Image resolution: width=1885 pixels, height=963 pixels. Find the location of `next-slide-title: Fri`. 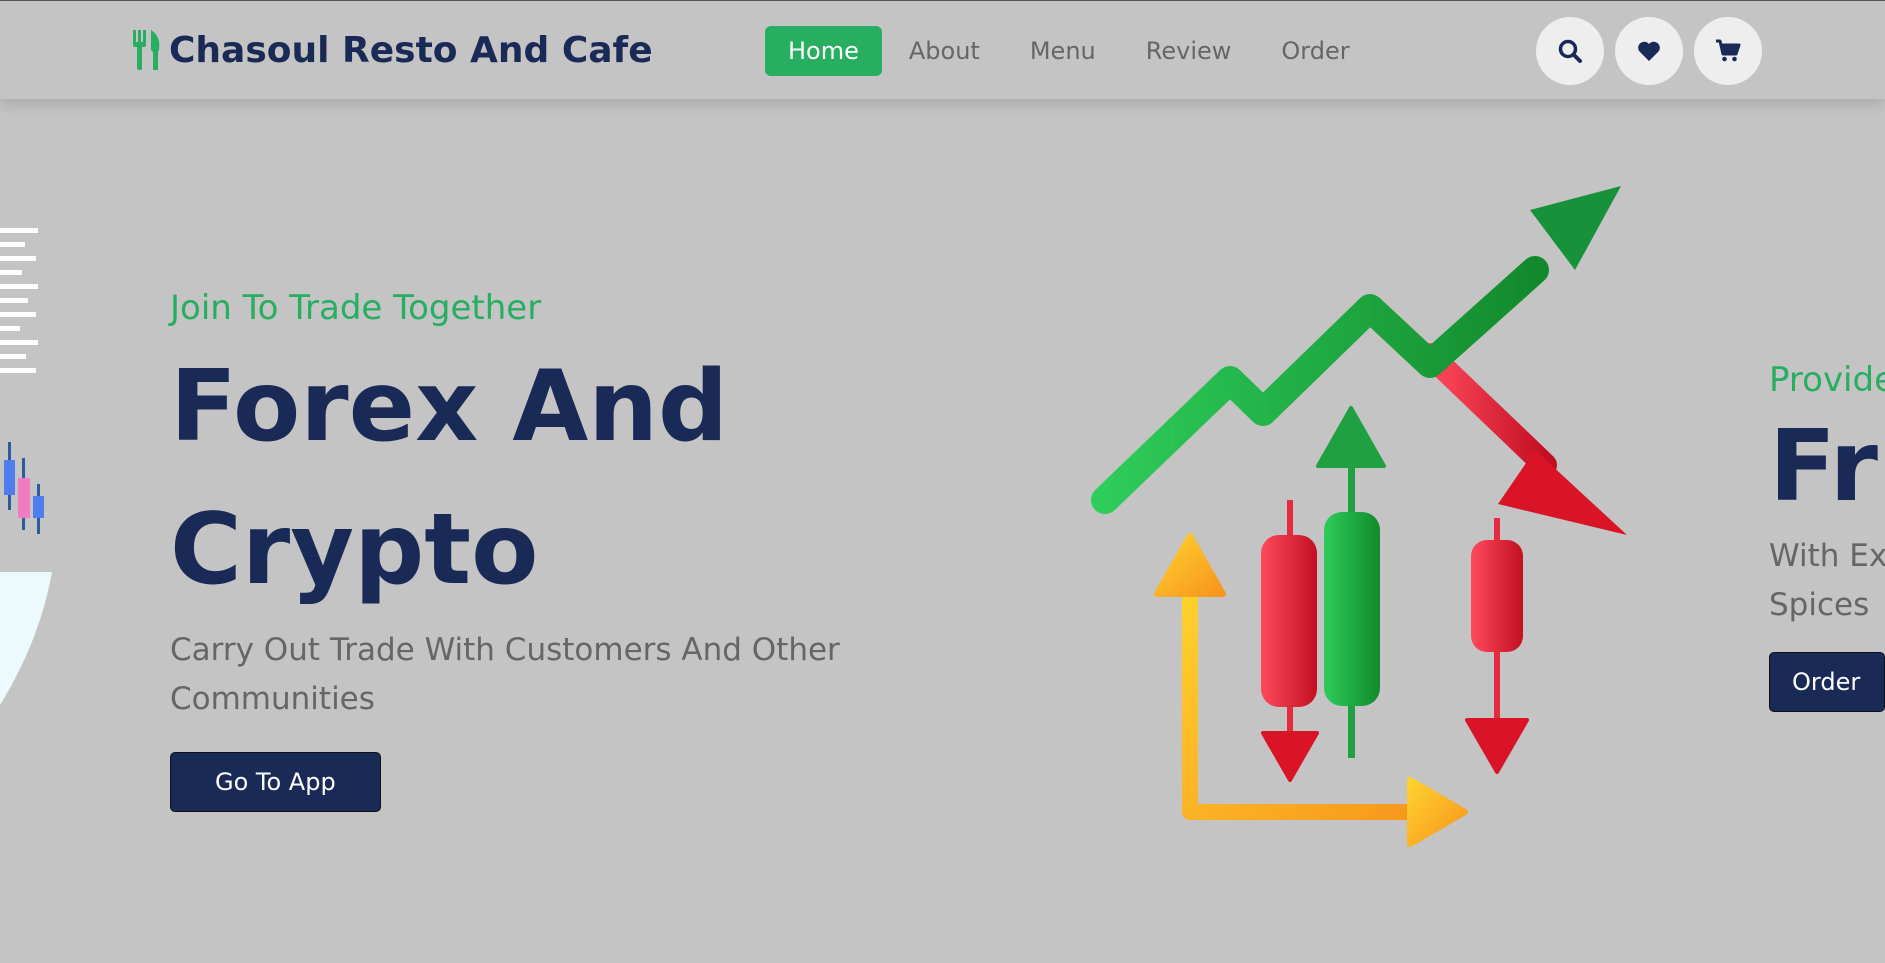

next-slide-title: Fri is located at coordinates (1827, 467).